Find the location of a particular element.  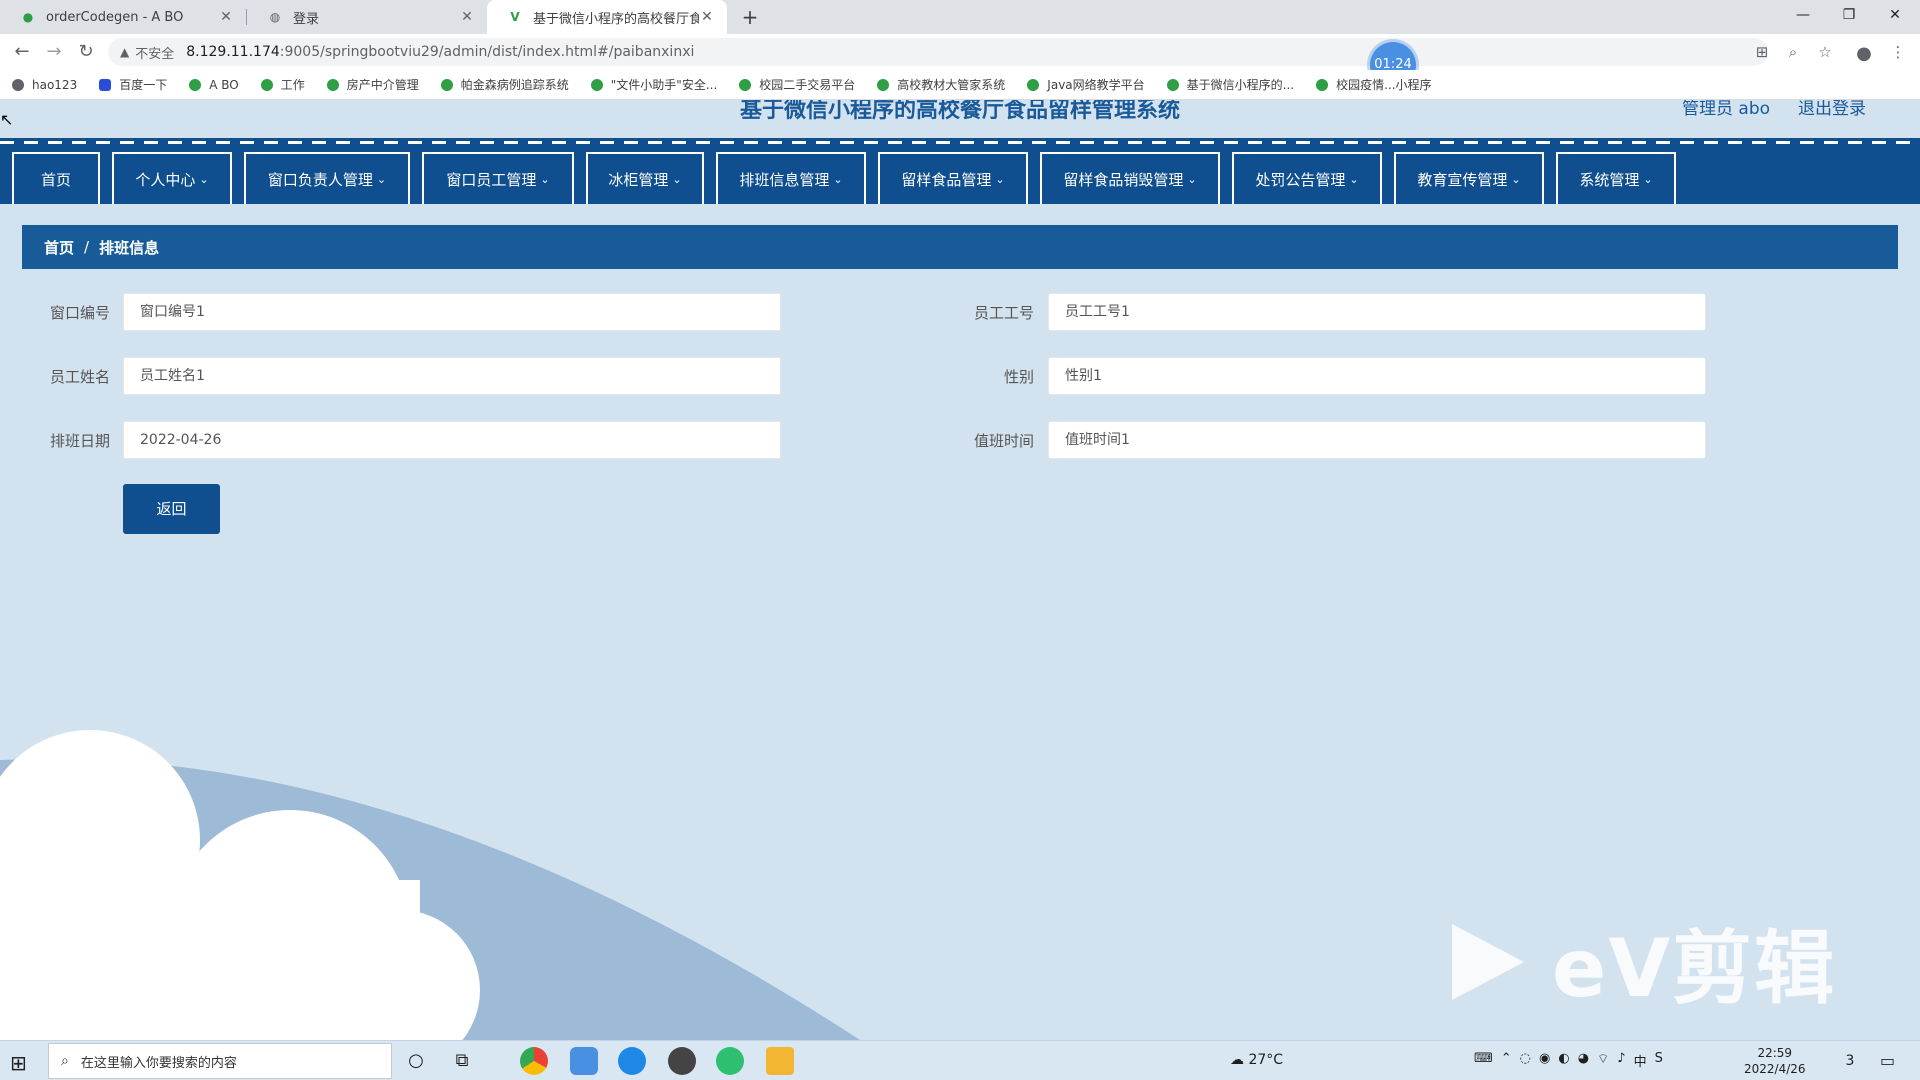

nav-item-window-manager: 窗口负责人管理 ⌄ is located at coordinates (327, 178).